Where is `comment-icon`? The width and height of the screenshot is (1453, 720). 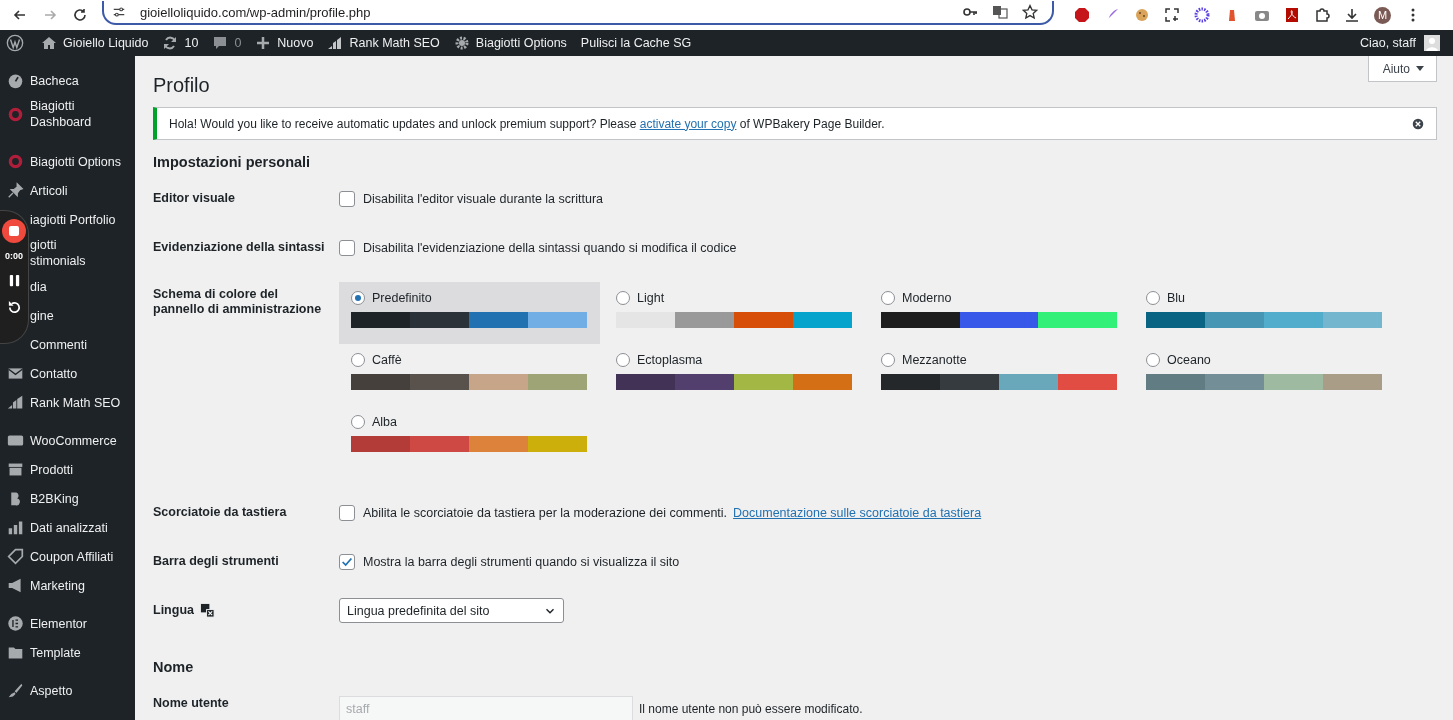
comment-icon is located at coordinates (220, 43).